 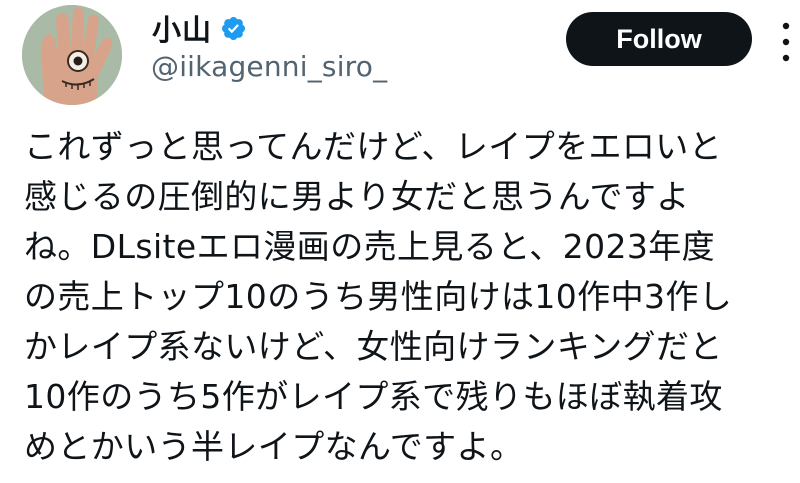 I want to click on tweet-text-line: ね。DLsiteエロ漫画の売上見ると、2023年度, so click(x=370, y=246).